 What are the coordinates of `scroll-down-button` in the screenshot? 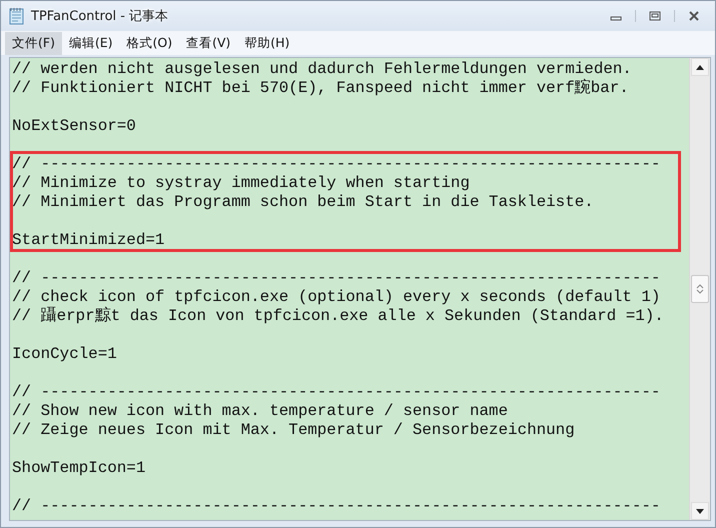 It's located at (700, 511).